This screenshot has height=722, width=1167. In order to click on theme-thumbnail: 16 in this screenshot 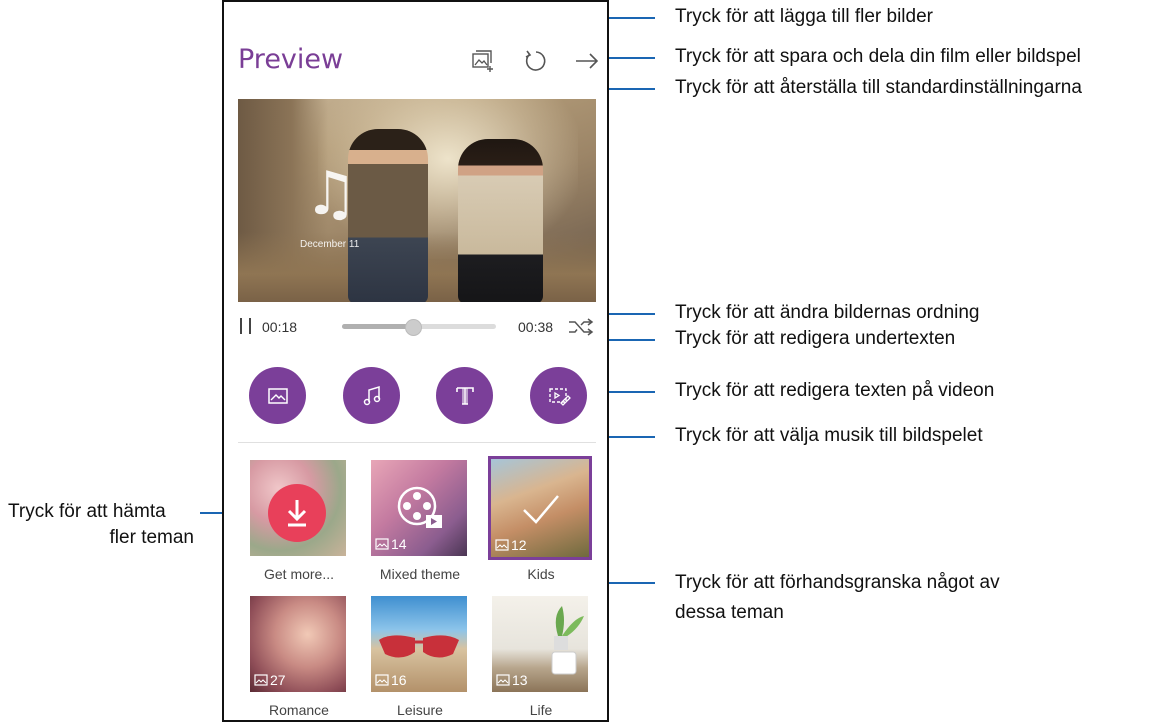, I will do `click(419, 644)`.